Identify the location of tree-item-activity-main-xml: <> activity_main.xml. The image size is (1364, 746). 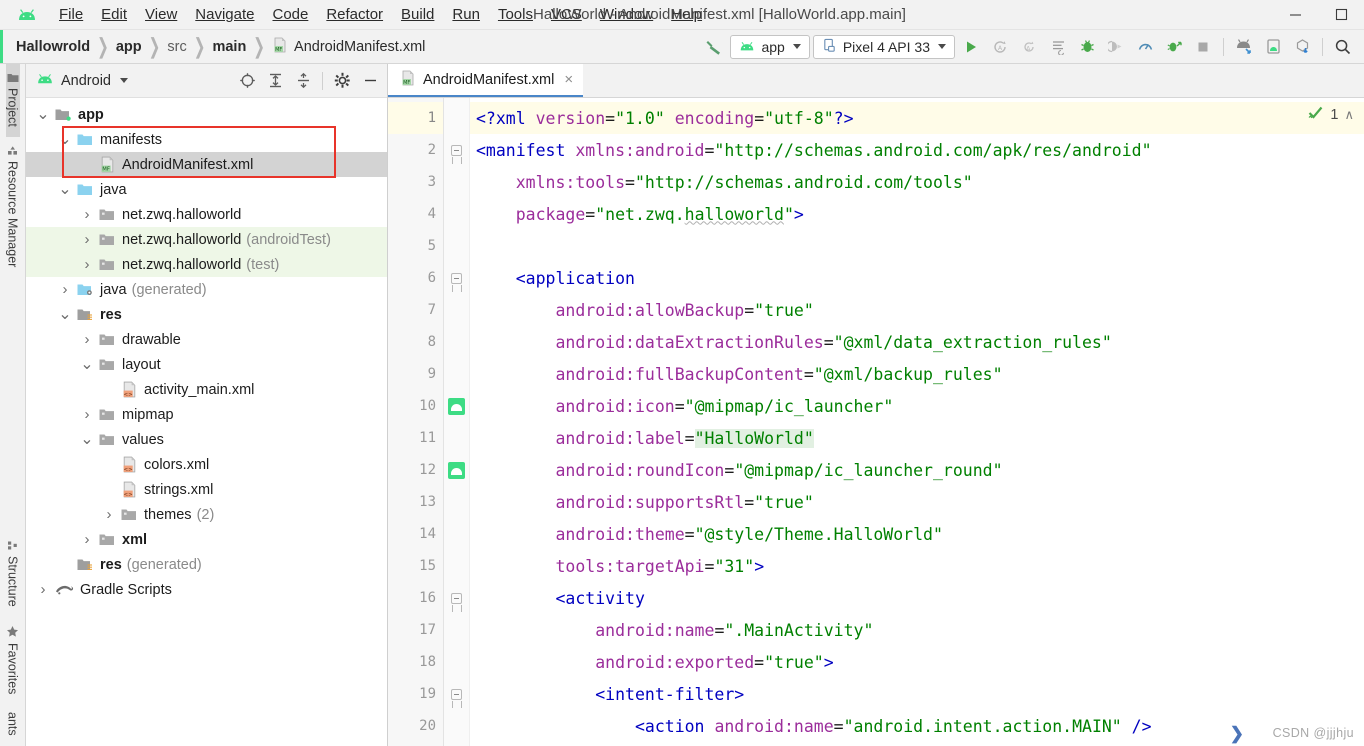
(206, 389).